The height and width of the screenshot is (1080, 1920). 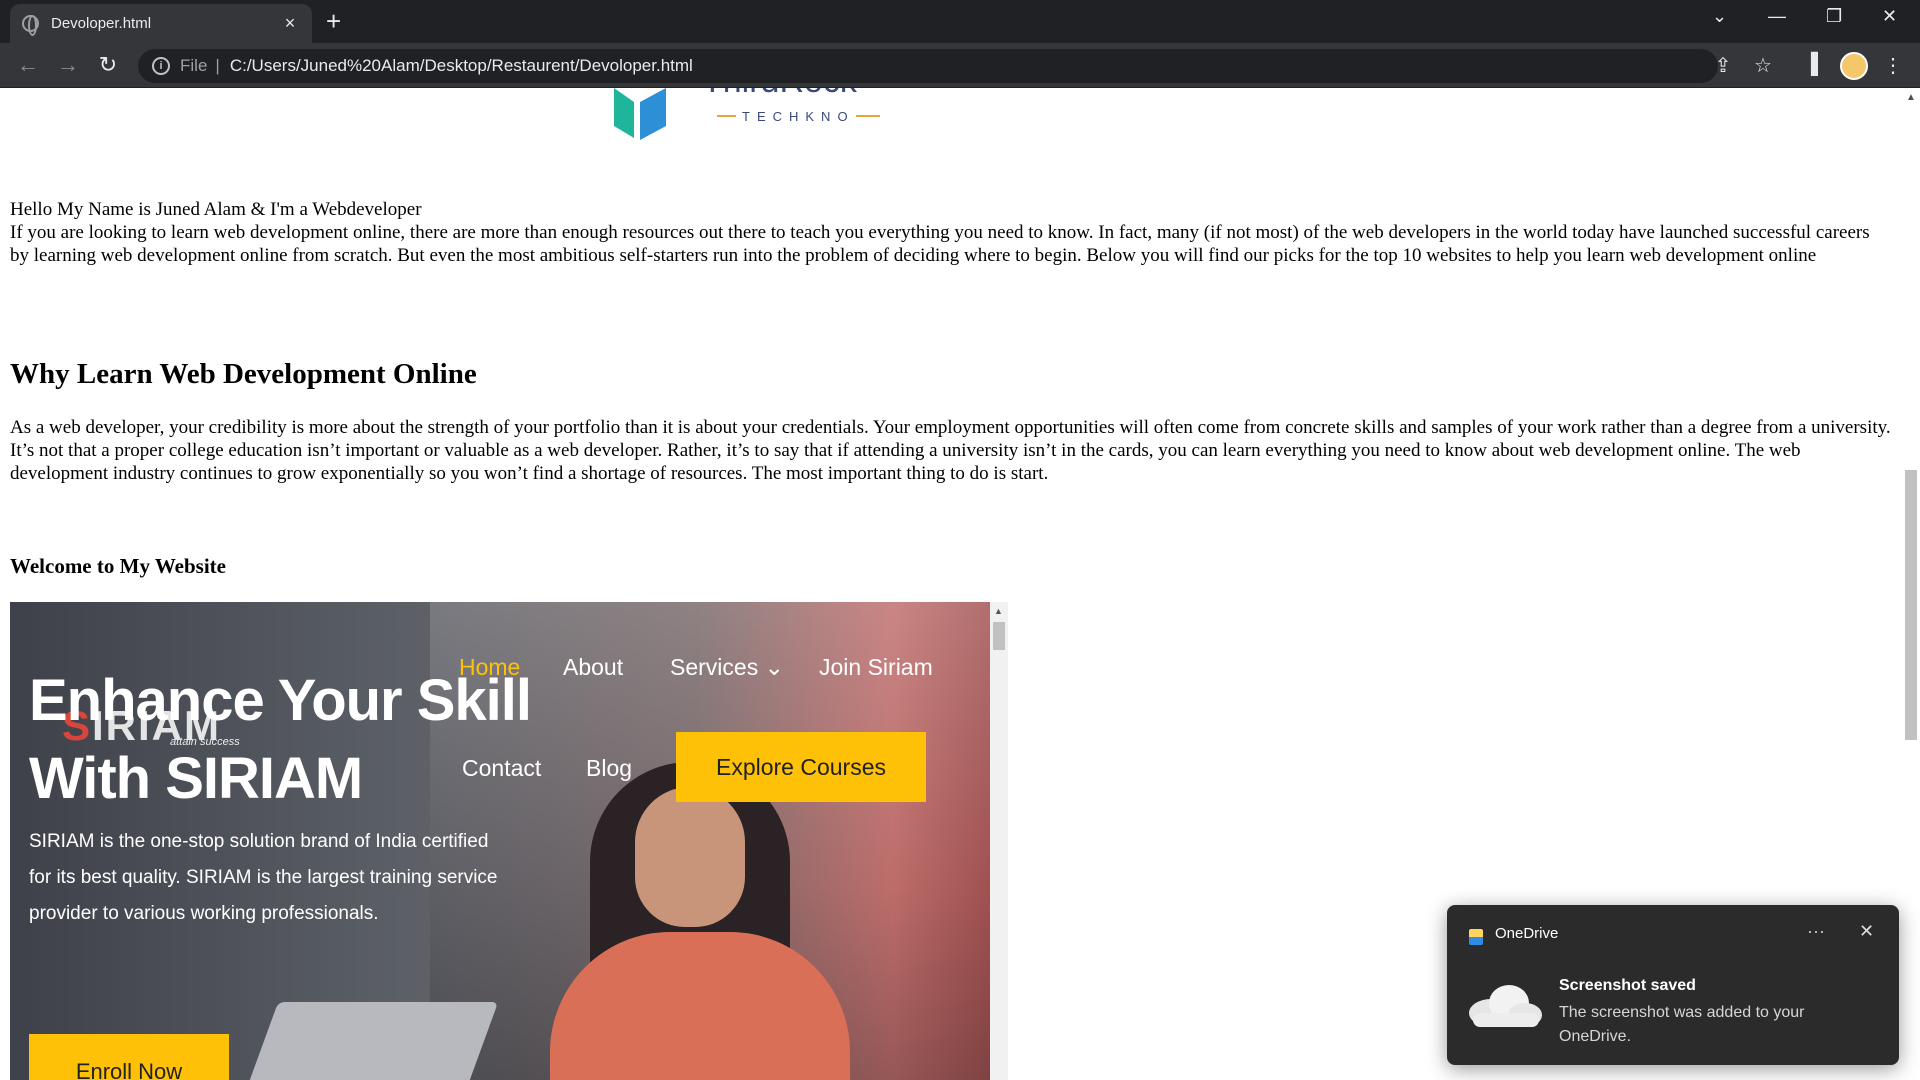 What do you see at coordinates (999, 841) in the screenshot?
I see `iframe-scrollbar: ▲` at bounding box center [999, 841].